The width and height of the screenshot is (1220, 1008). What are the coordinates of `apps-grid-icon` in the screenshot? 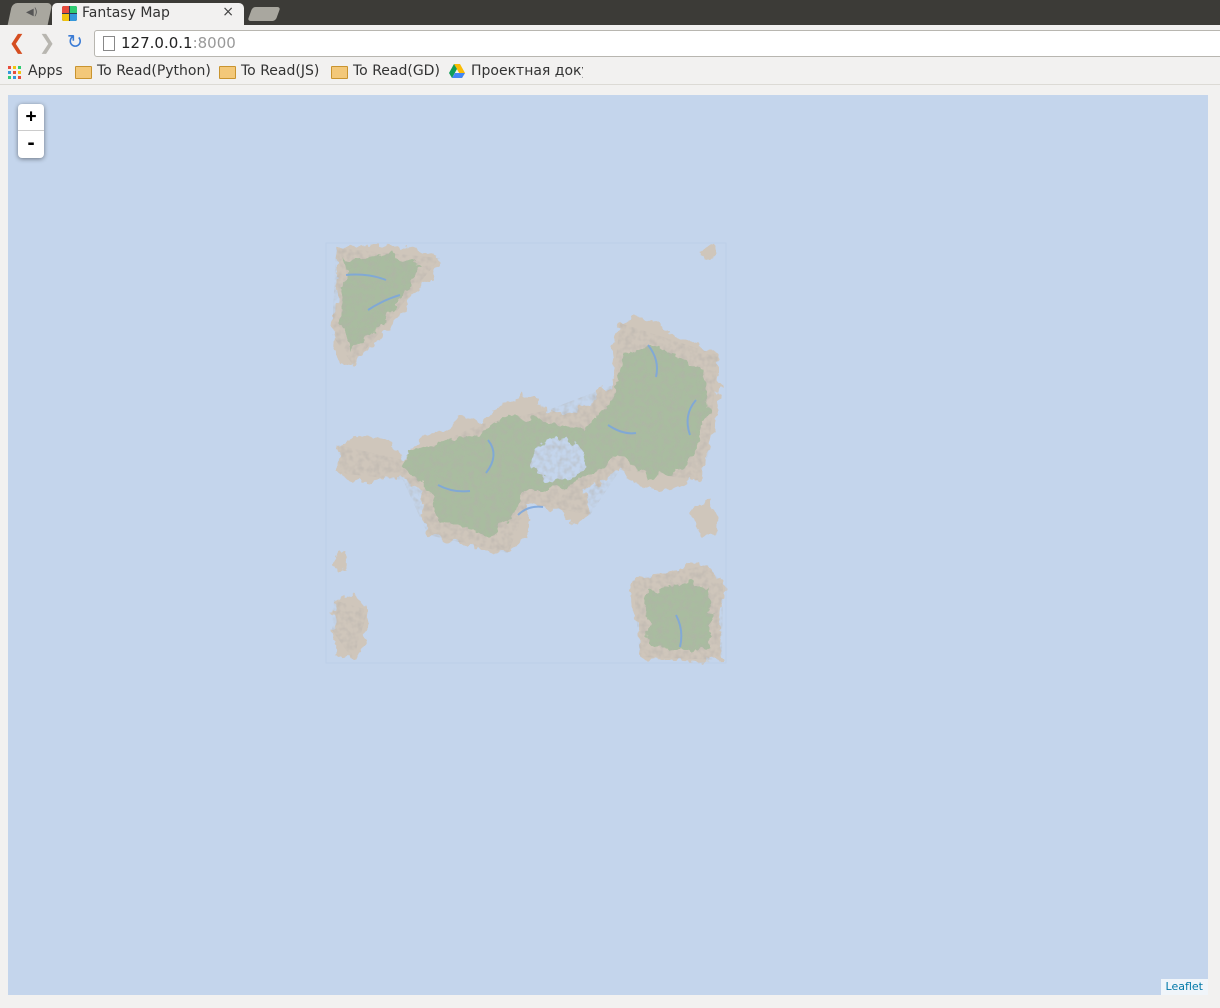 It's located at (14, 72).